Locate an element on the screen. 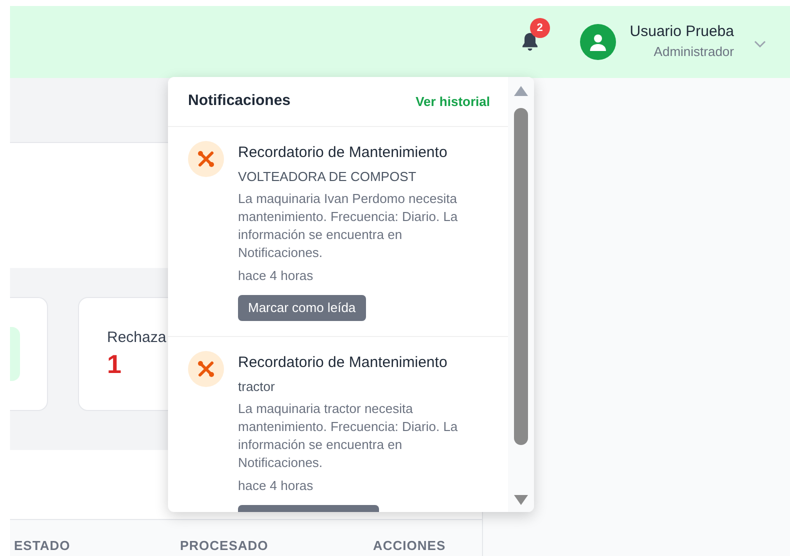 The image size is (790, 556). dropdown-title: Notificaciones is located at coordinates (239, 101).